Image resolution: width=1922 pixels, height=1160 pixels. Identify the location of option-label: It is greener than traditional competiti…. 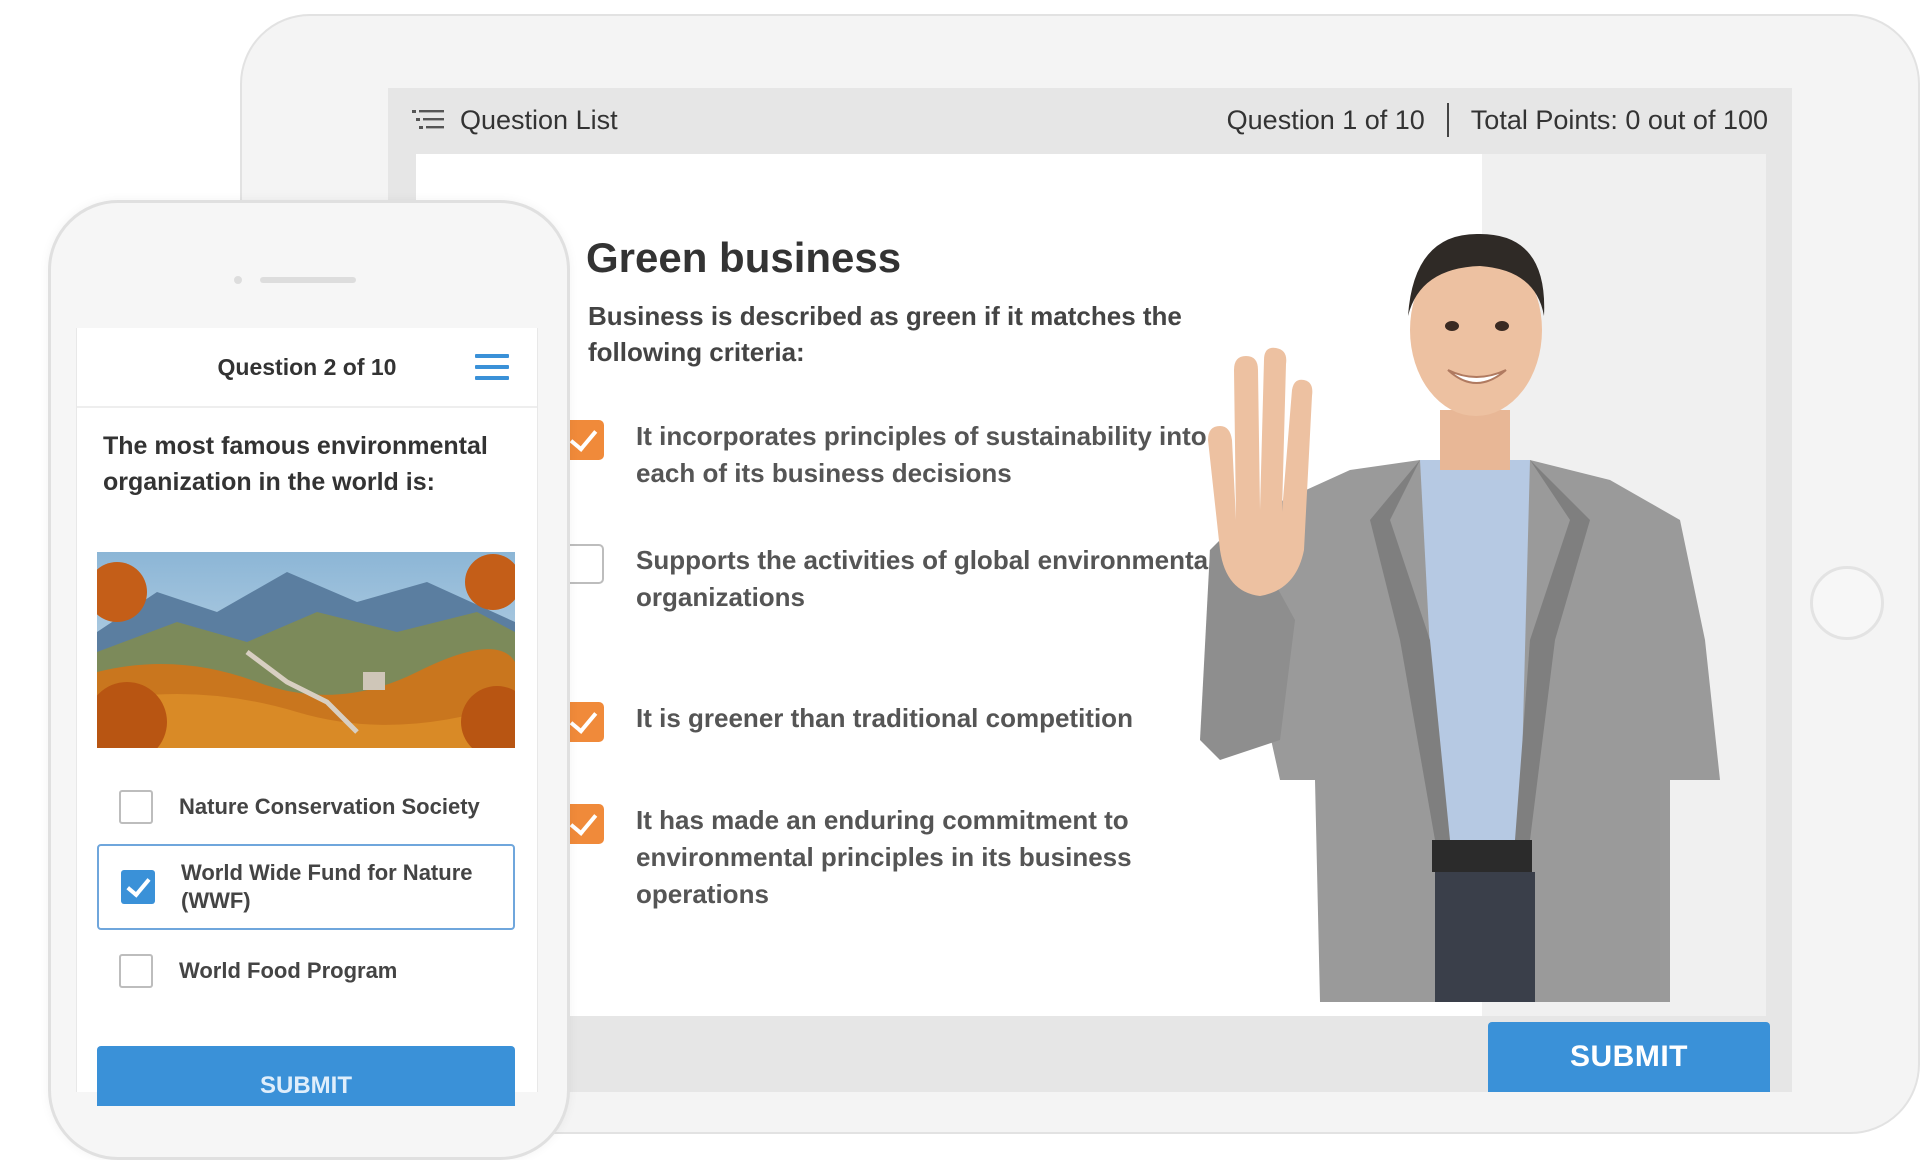
(884, 718).